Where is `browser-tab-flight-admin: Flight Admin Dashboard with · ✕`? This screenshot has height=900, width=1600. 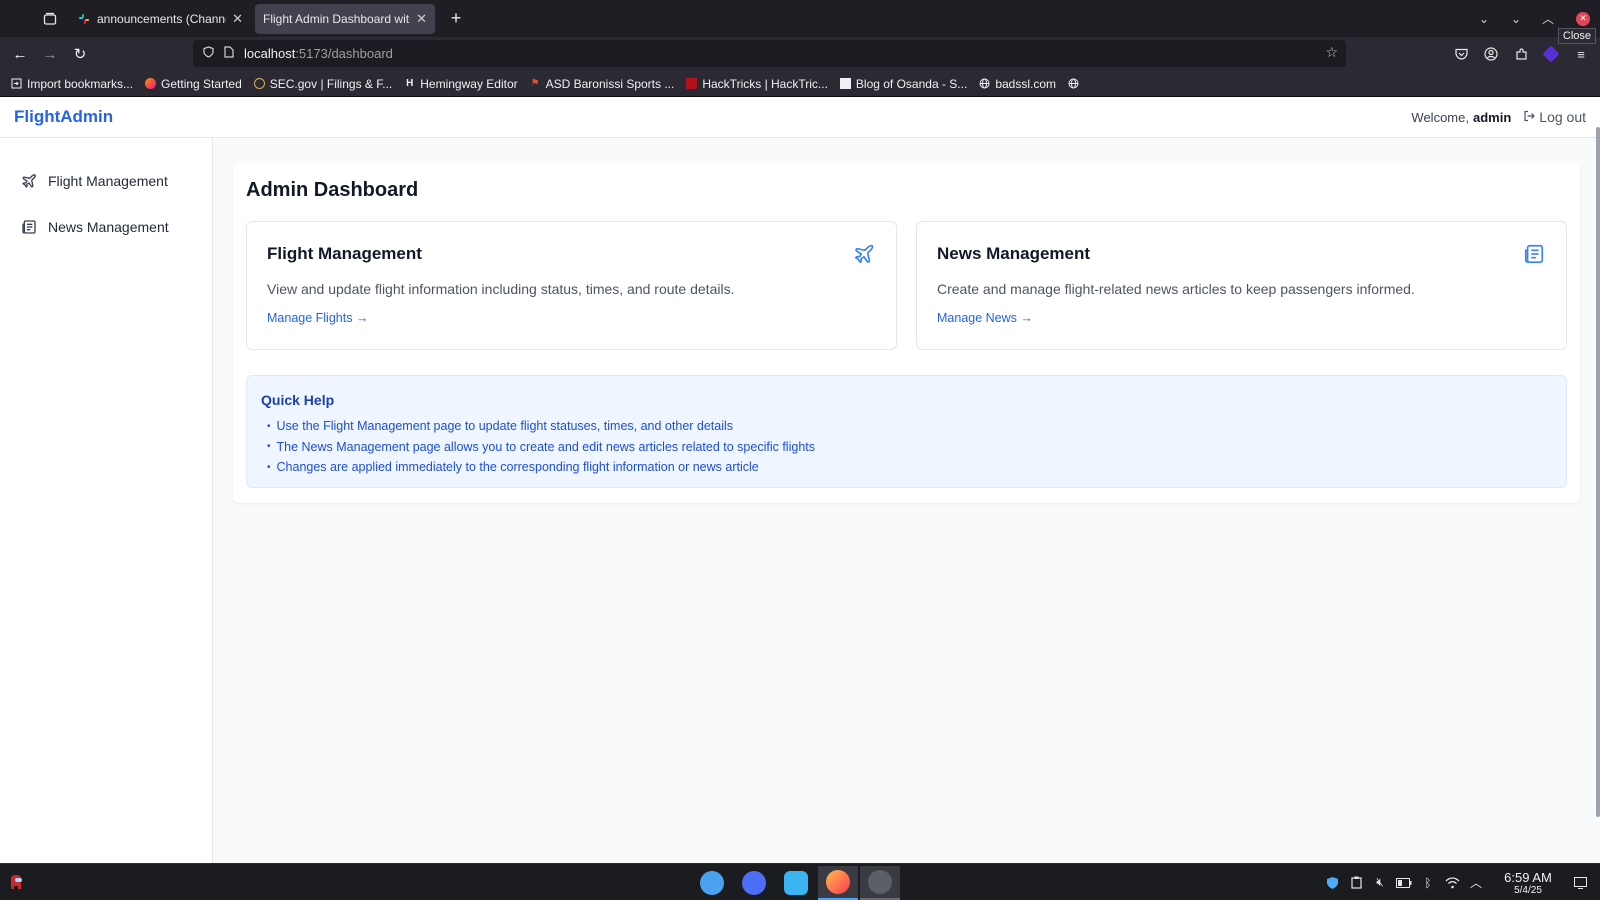 browser-tab-flight-admin: Flight Admin Dashboard with · ✕ is located at coordinates (345, 18).